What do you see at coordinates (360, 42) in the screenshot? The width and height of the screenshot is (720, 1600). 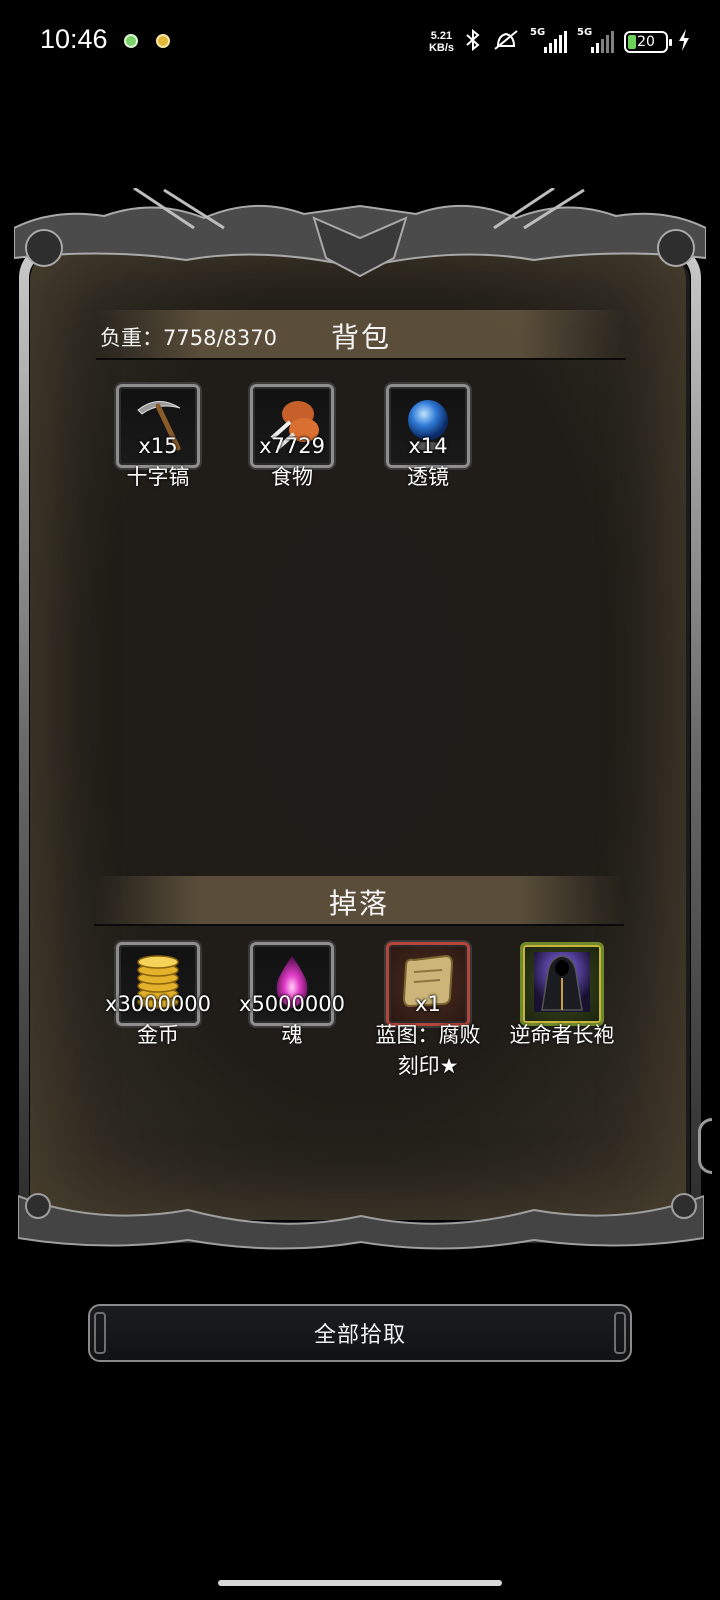 I see `status-bar: 10:46 5.21 KB/s 5G 5G 20` at bounding box center [360, 42].